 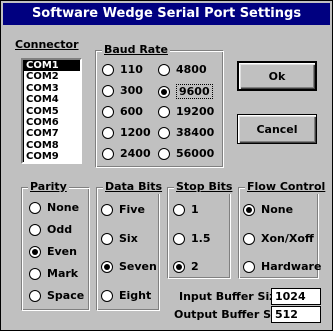 What do you see at coordinates (166, 14) in the screenshot?
I see `window-title: Software Wedge Serial Port Settings` at bounding box center [166, 14].